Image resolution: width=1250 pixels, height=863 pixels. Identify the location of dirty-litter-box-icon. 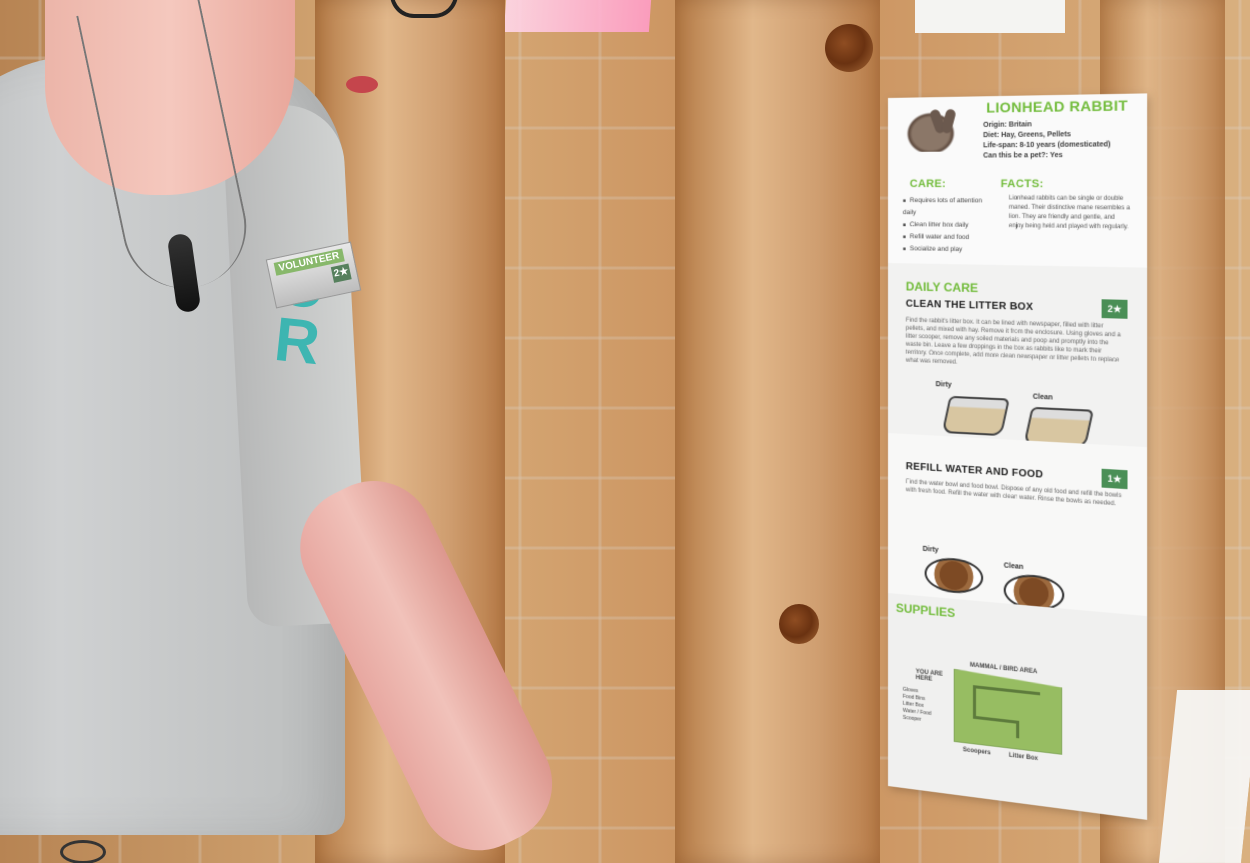
(975, 416).